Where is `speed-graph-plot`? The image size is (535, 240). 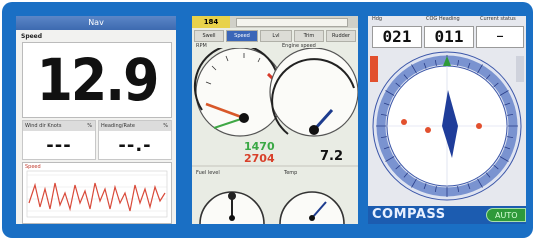 speed-graph-plot is located at coordinates (97, 194).